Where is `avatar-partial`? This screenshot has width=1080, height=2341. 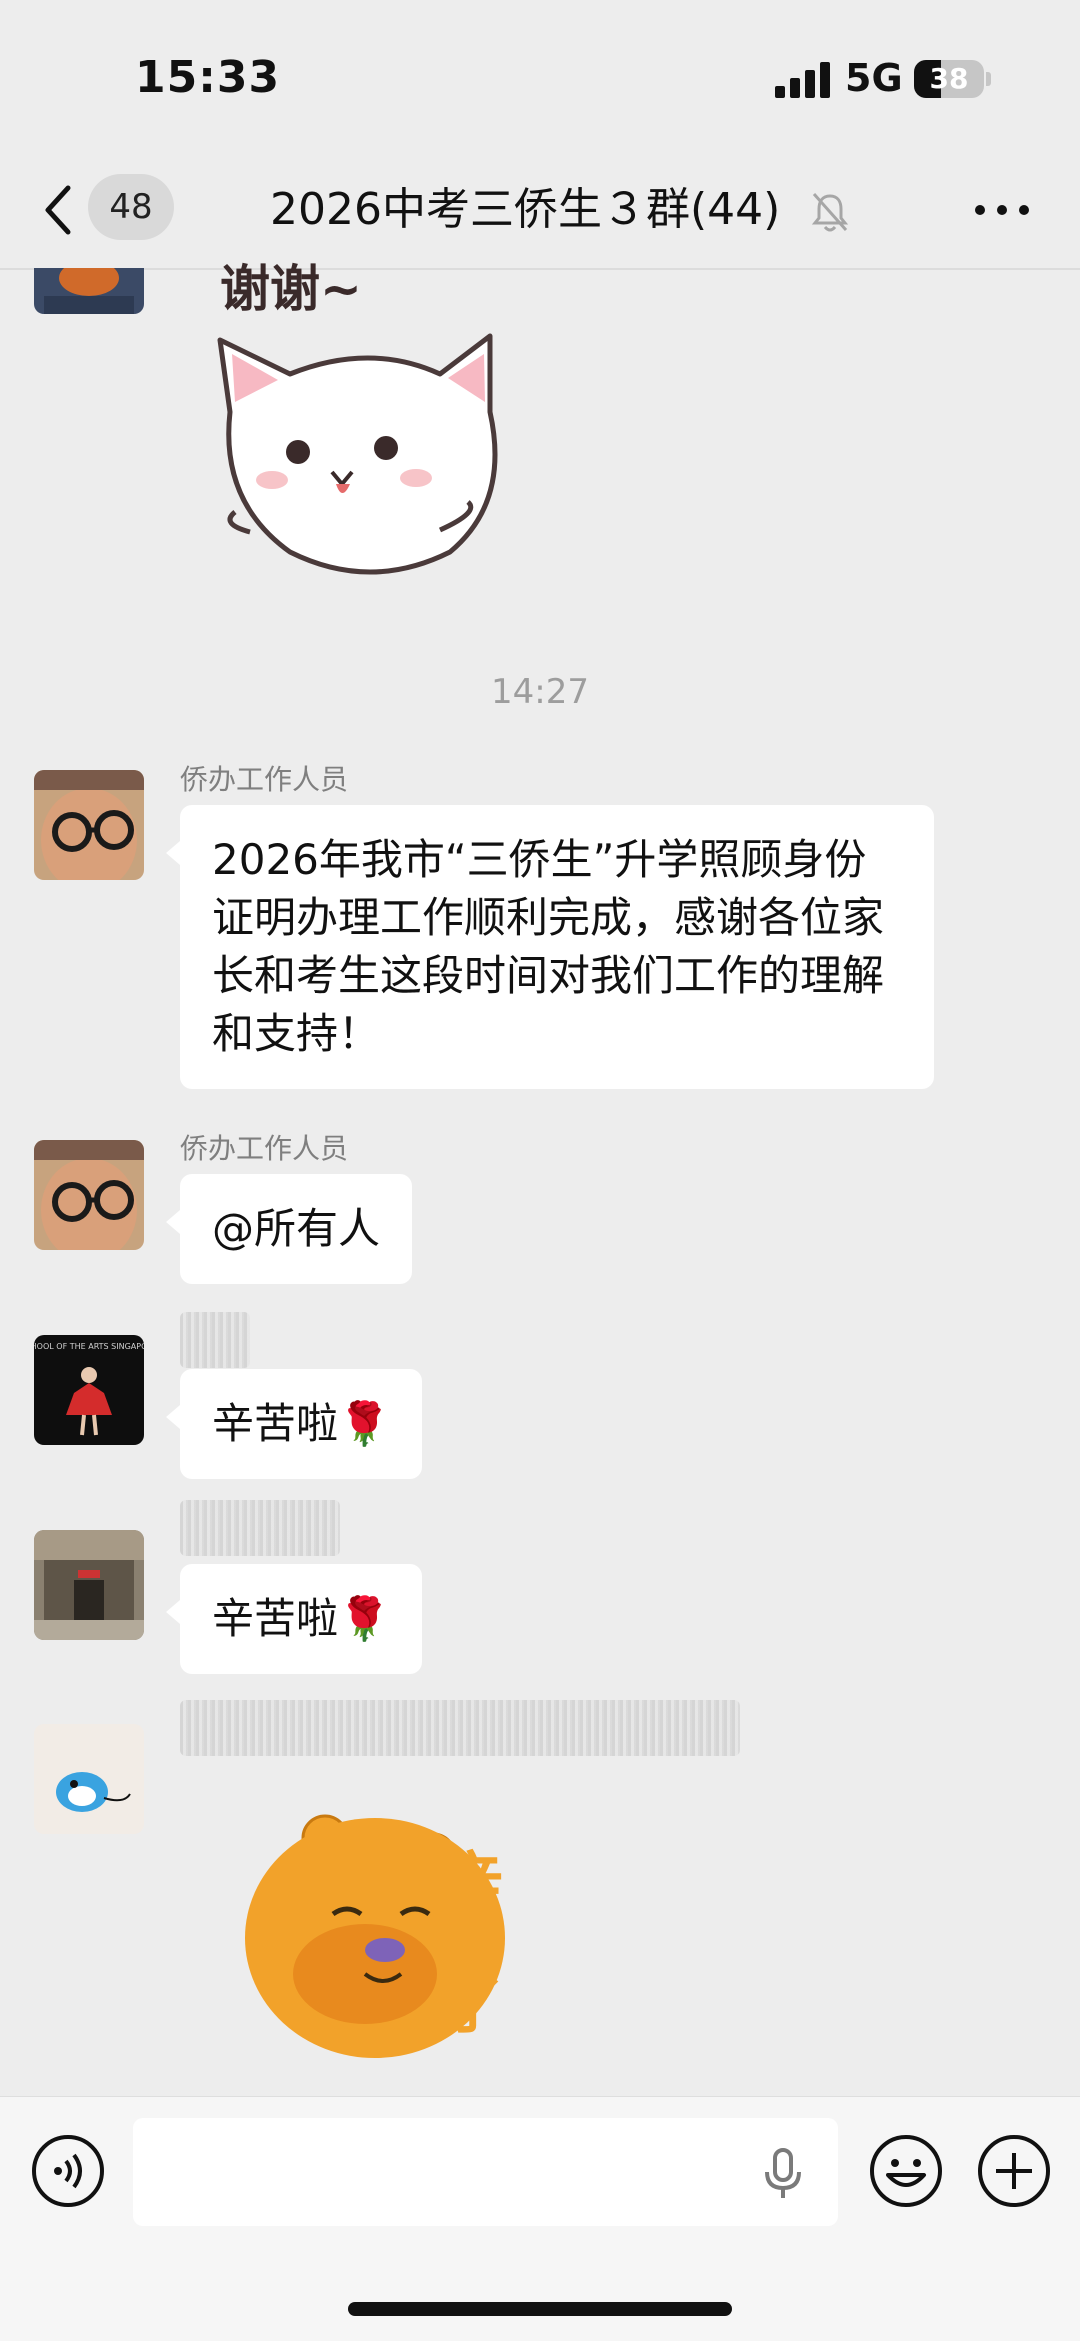
avatar-partial is located at coordinates (89, 291).